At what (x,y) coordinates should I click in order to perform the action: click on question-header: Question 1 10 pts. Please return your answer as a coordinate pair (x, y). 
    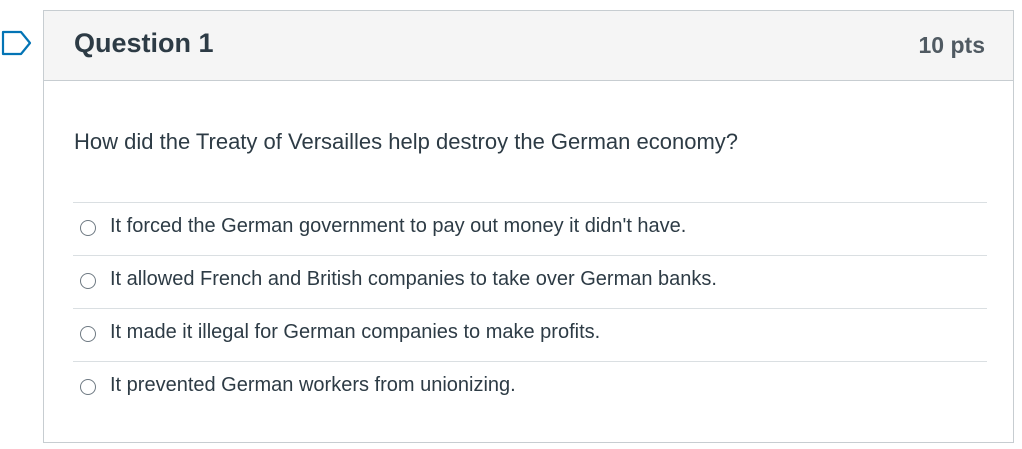
    Looking at the image, I should click on (528, 46).